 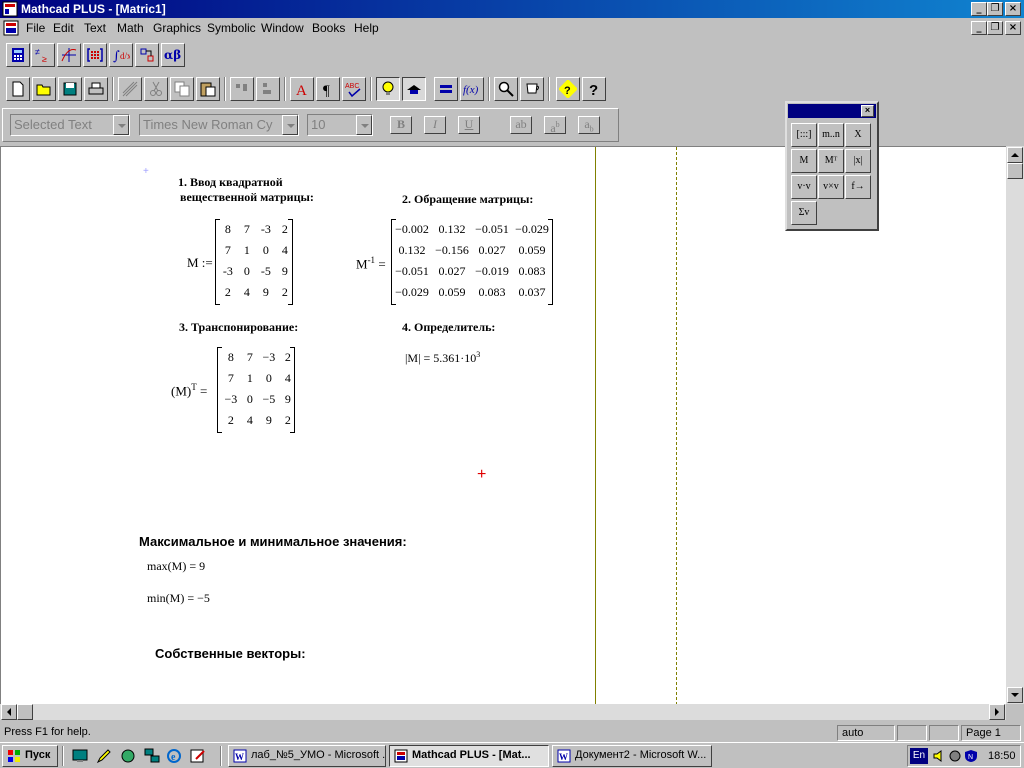 I want to click on menu-books: Books, so click(x=328, y=28).